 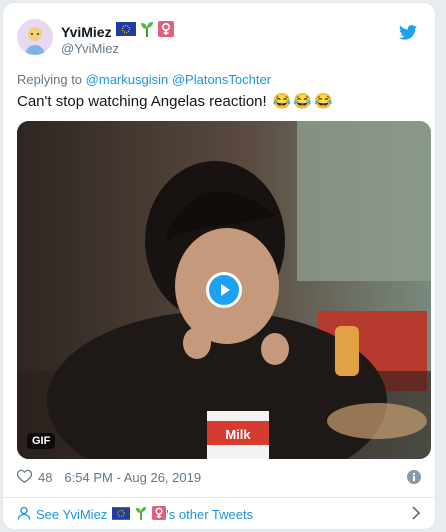 I want to click on mention-link: @markusgisin, so click(x=127, y=79).